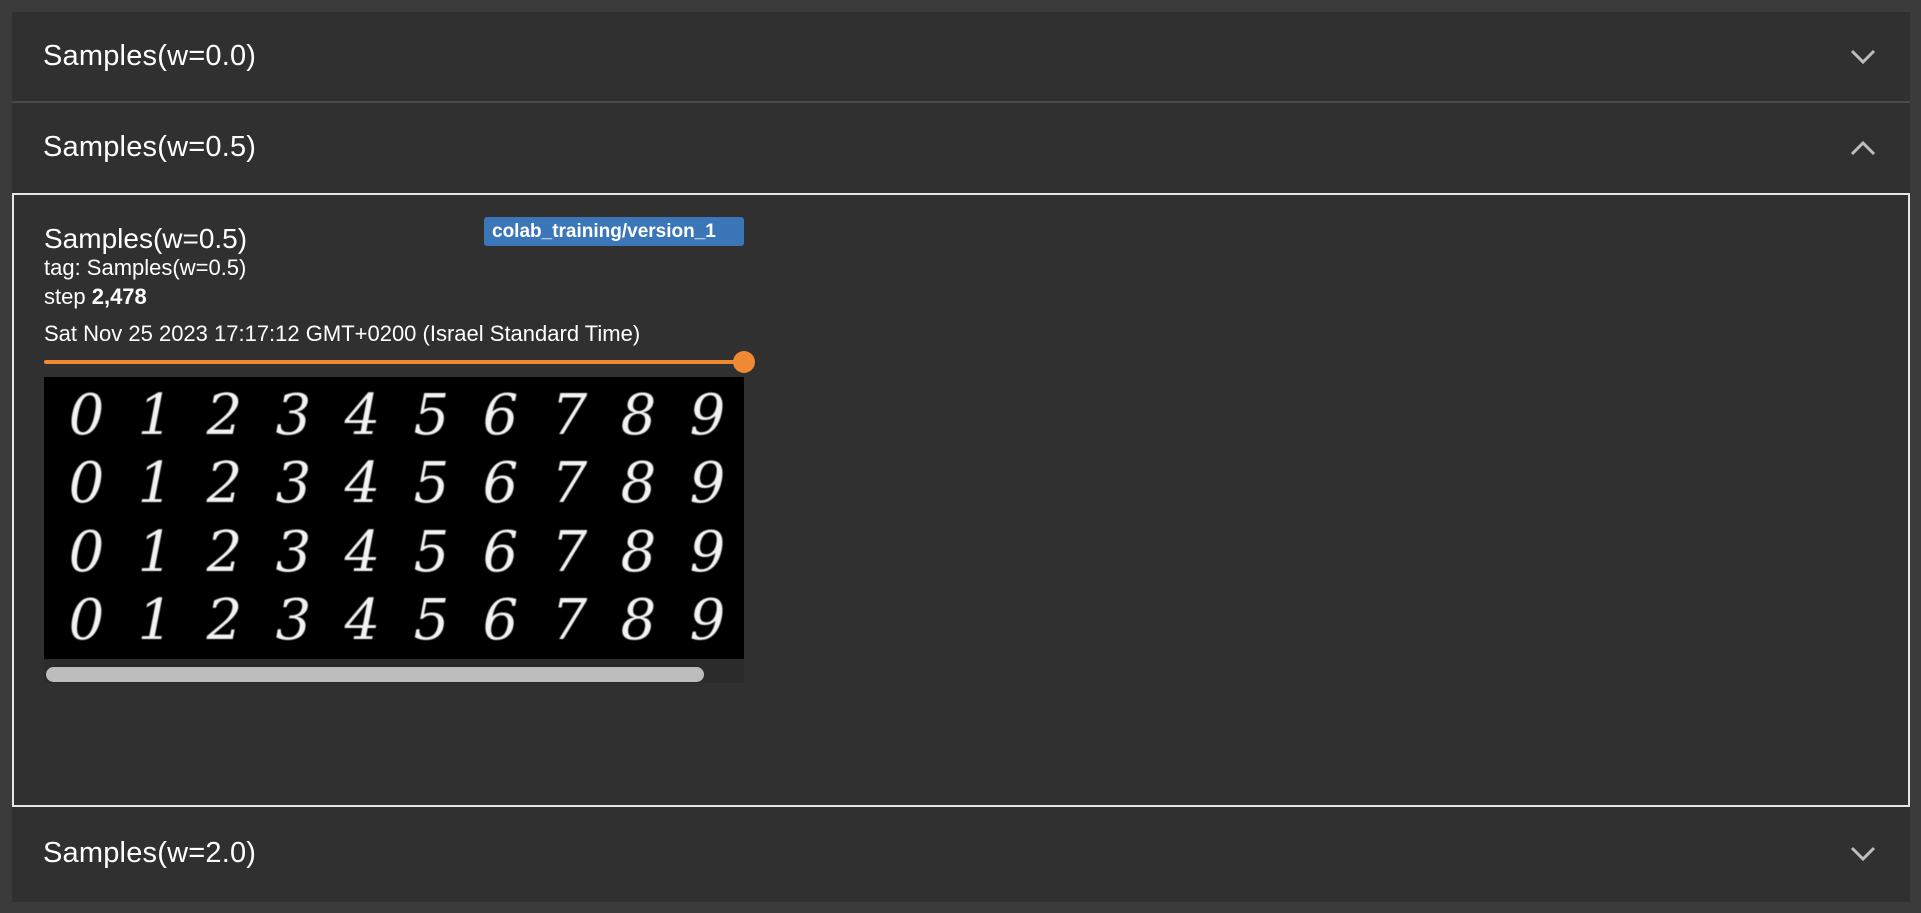 This screenshot has width=1921, height=913. I want to click on card-title: Samples(w=0.5), so click(146, 238).